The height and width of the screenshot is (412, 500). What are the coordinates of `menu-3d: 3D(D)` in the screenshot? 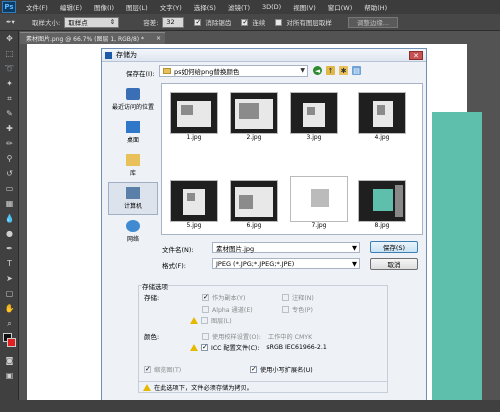 It's located at (271, 7).